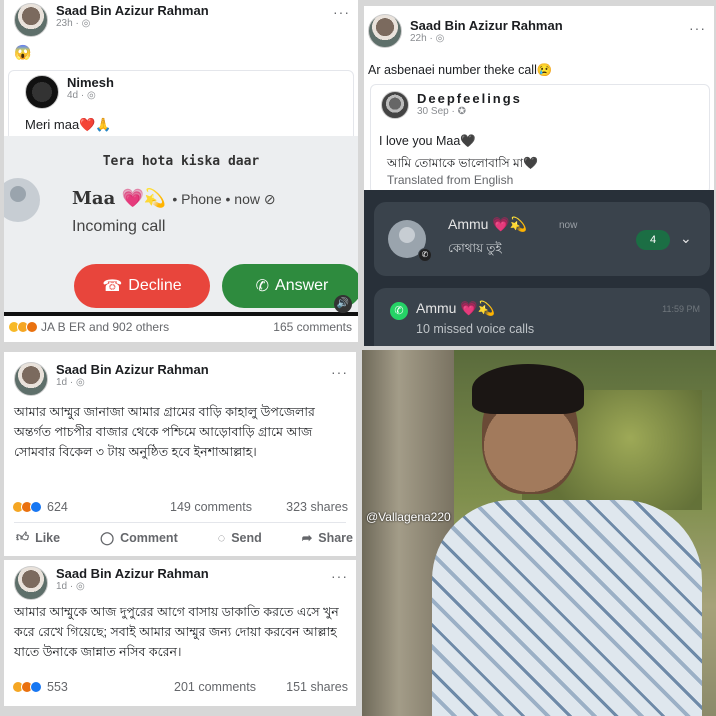 This screenshot has height=716, width=716. I want to click on notification-card: ✆ Ammu 💗💫 11:59 PM 10 missed voice calls, so click(542, 317).